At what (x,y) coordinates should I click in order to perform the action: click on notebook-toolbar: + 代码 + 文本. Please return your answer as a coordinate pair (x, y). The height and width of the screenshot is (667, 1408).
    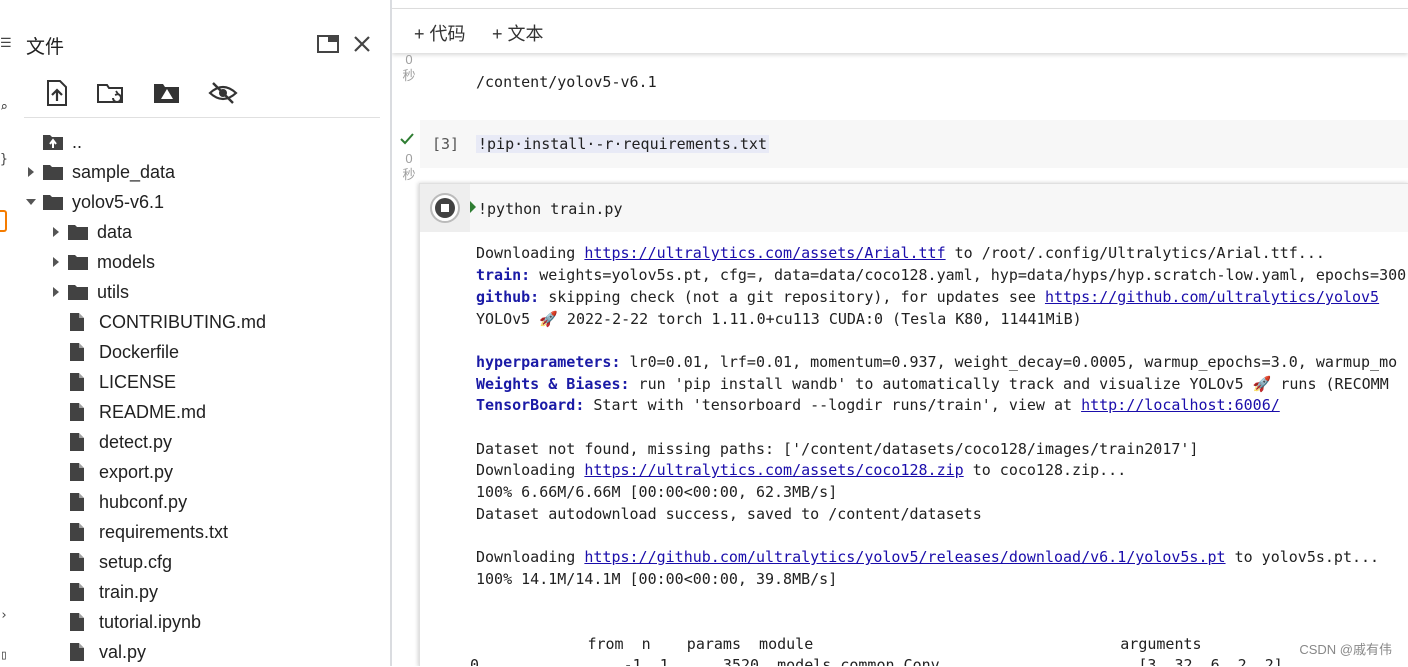
    Looking at the image, I should click on (900, 31).